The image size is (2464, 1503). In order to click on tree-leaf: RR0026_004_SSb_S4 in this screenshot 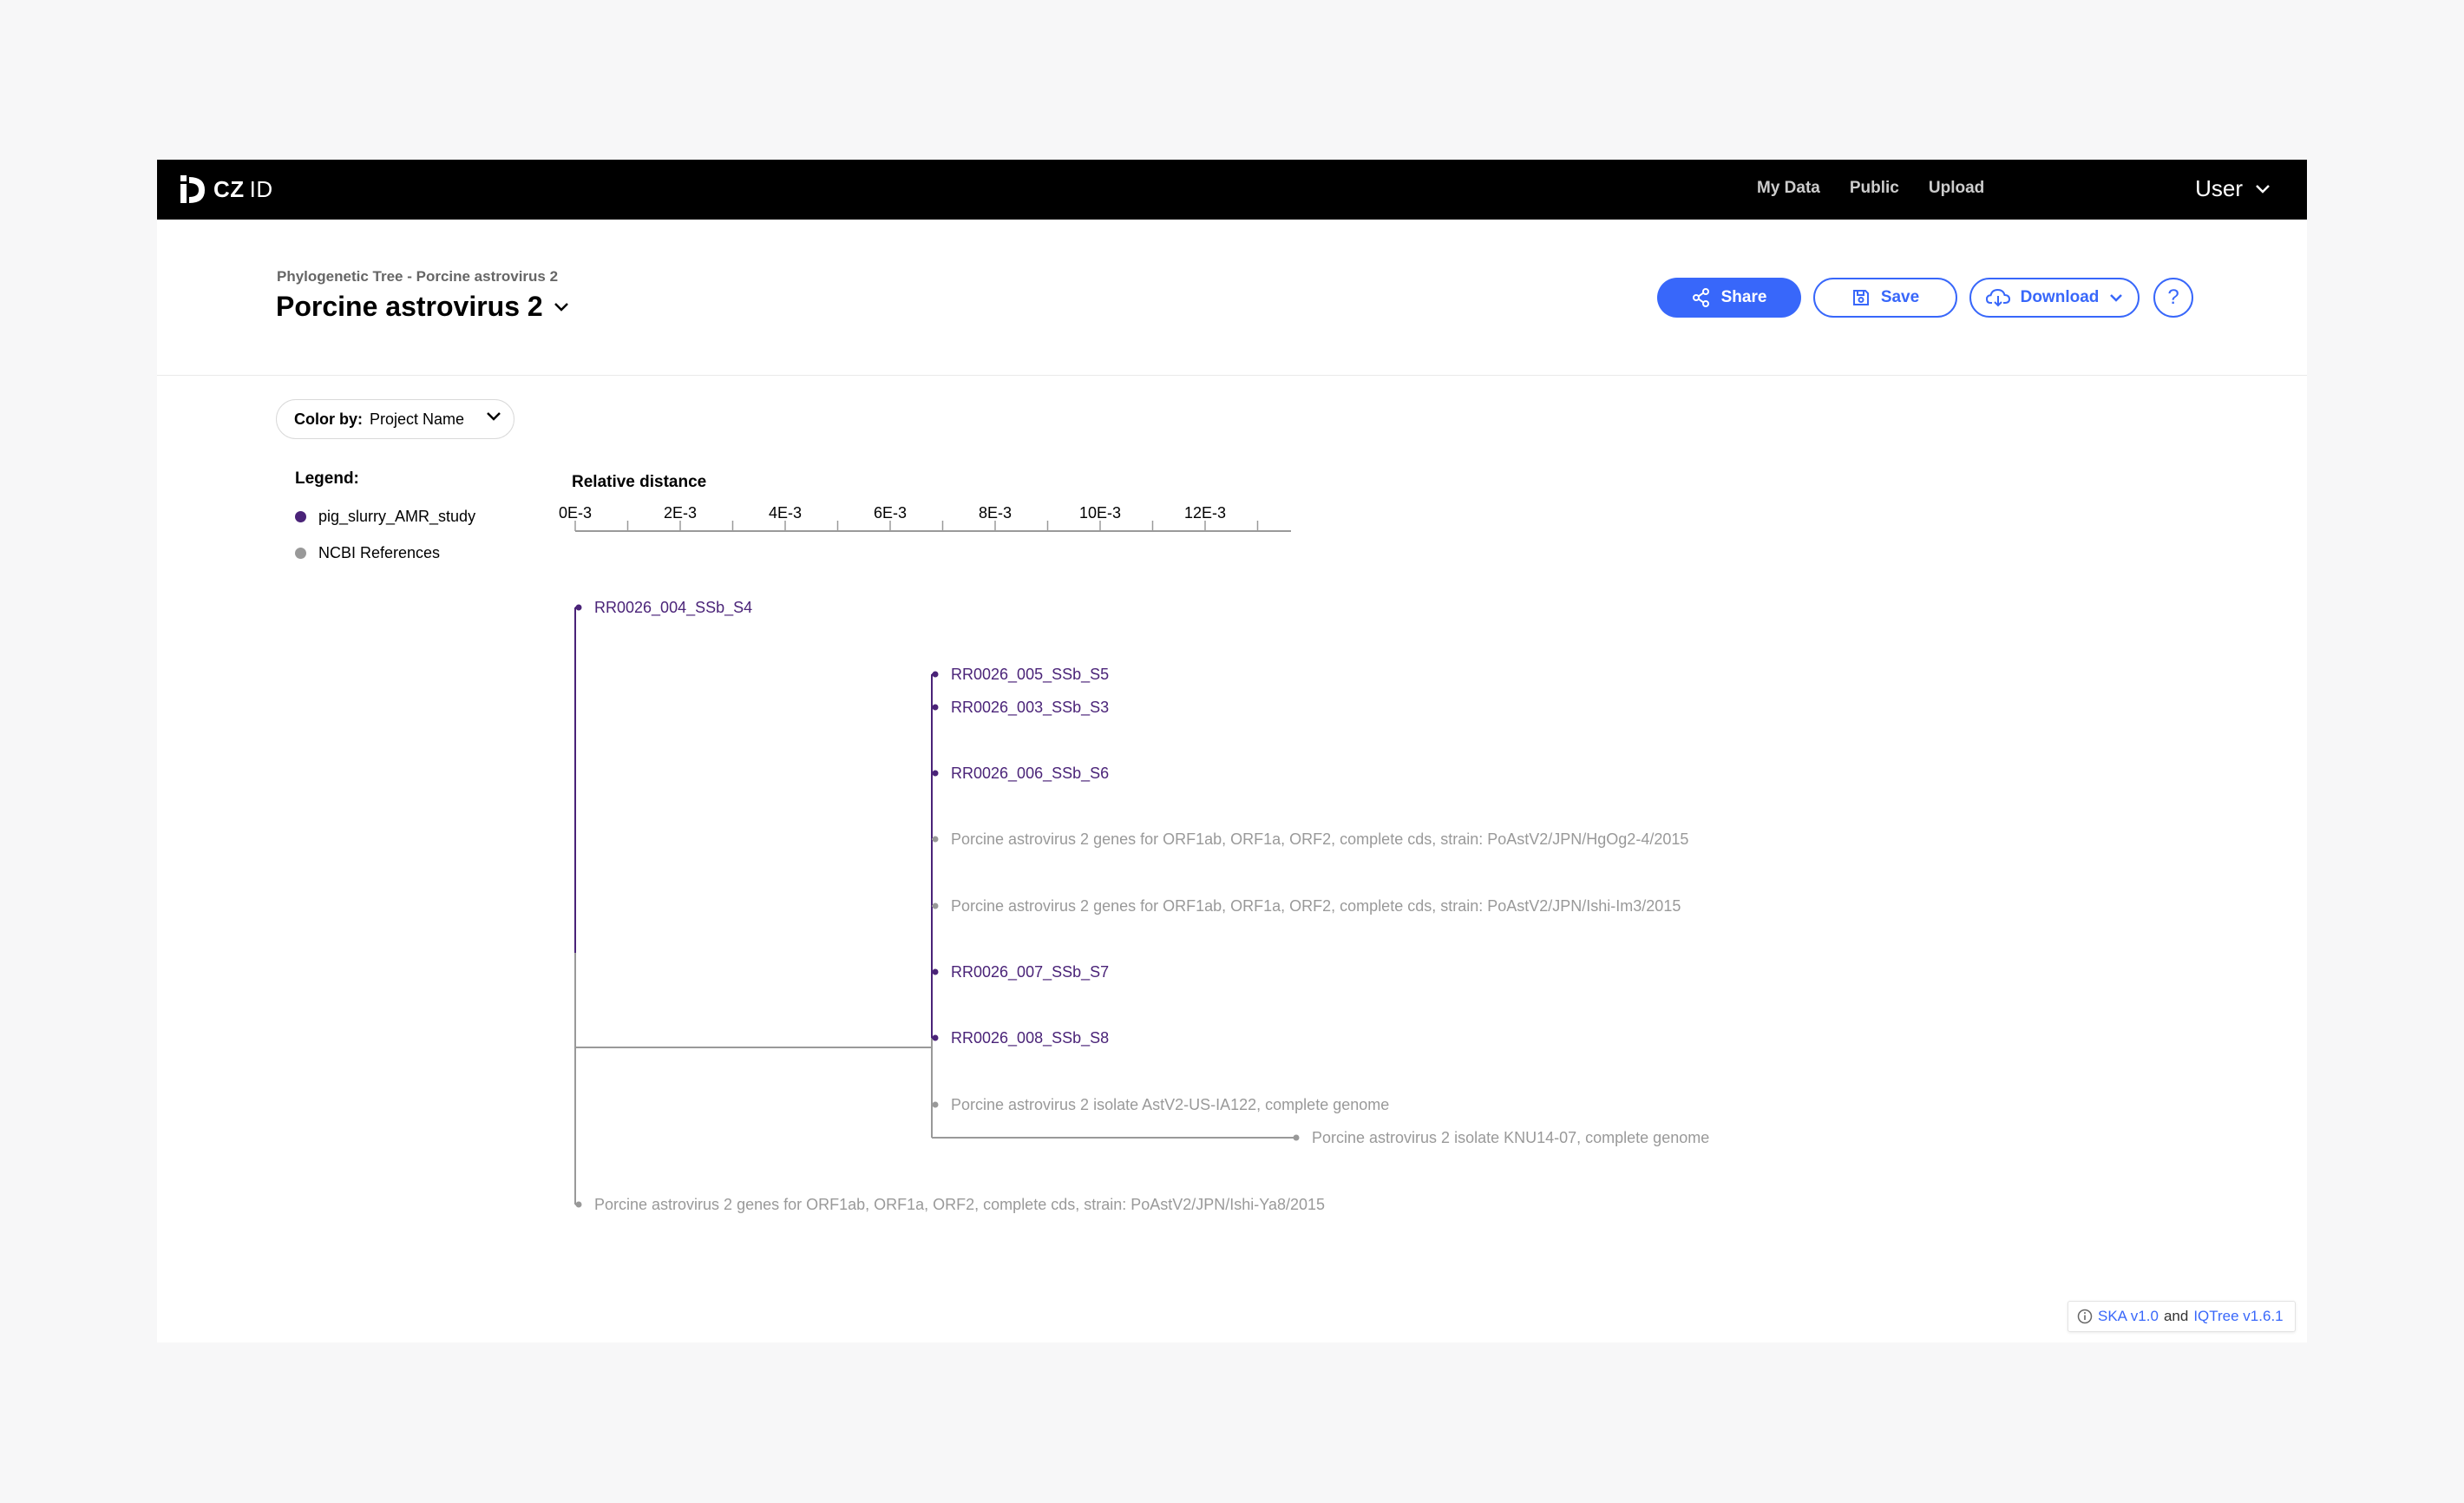, I will do `click(663, 608)`.